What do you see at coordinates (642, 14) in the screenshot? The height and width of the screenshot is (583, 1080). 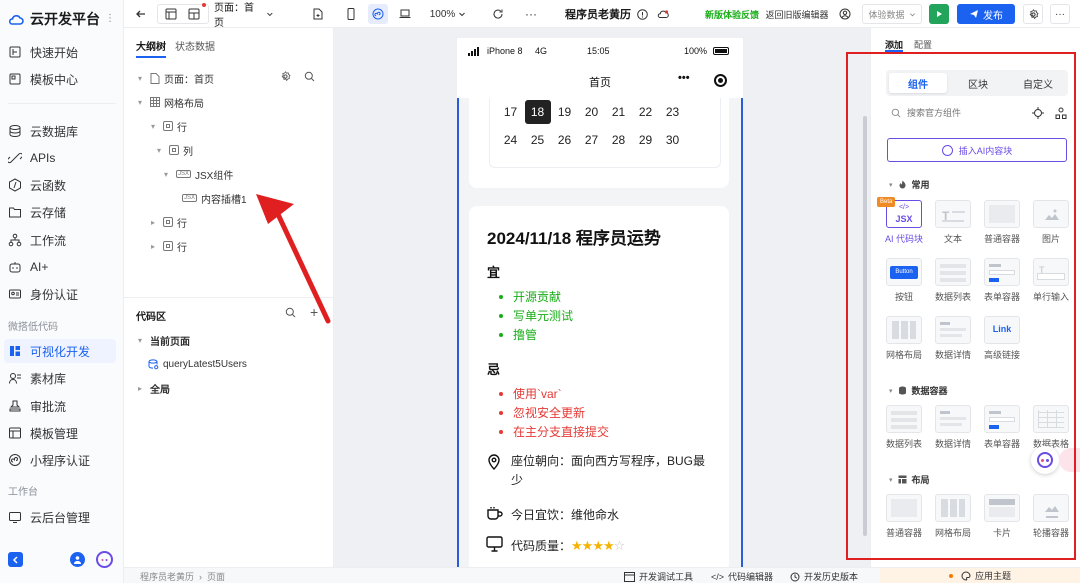 I see `app-info-button` at bounding box center [642, 14].